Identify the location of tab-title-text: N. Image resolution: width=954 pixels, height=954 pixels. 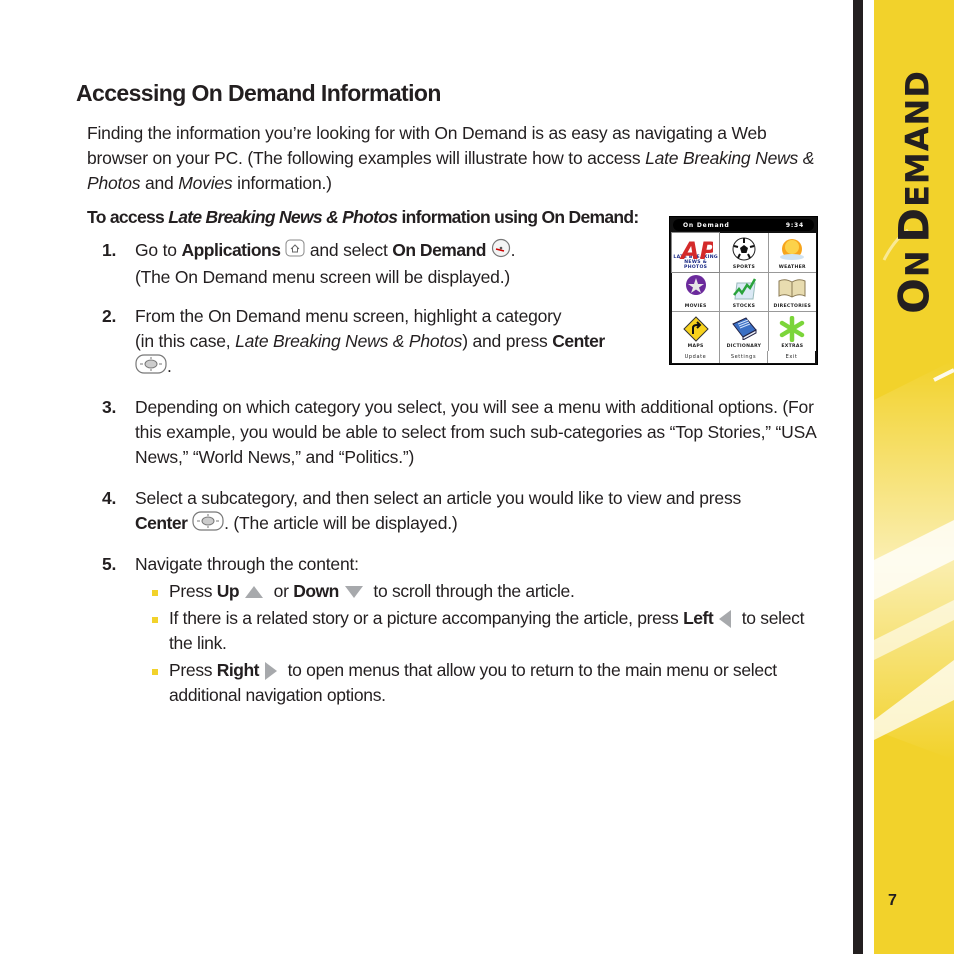
(917, 263).